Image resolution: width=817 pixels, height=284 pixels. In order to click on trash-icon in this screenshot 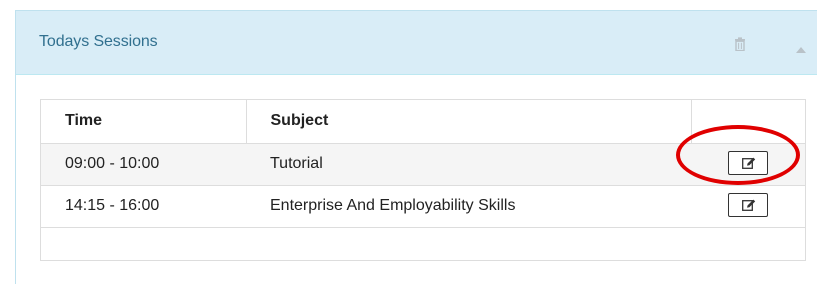, I will do `click(740, 44)`.